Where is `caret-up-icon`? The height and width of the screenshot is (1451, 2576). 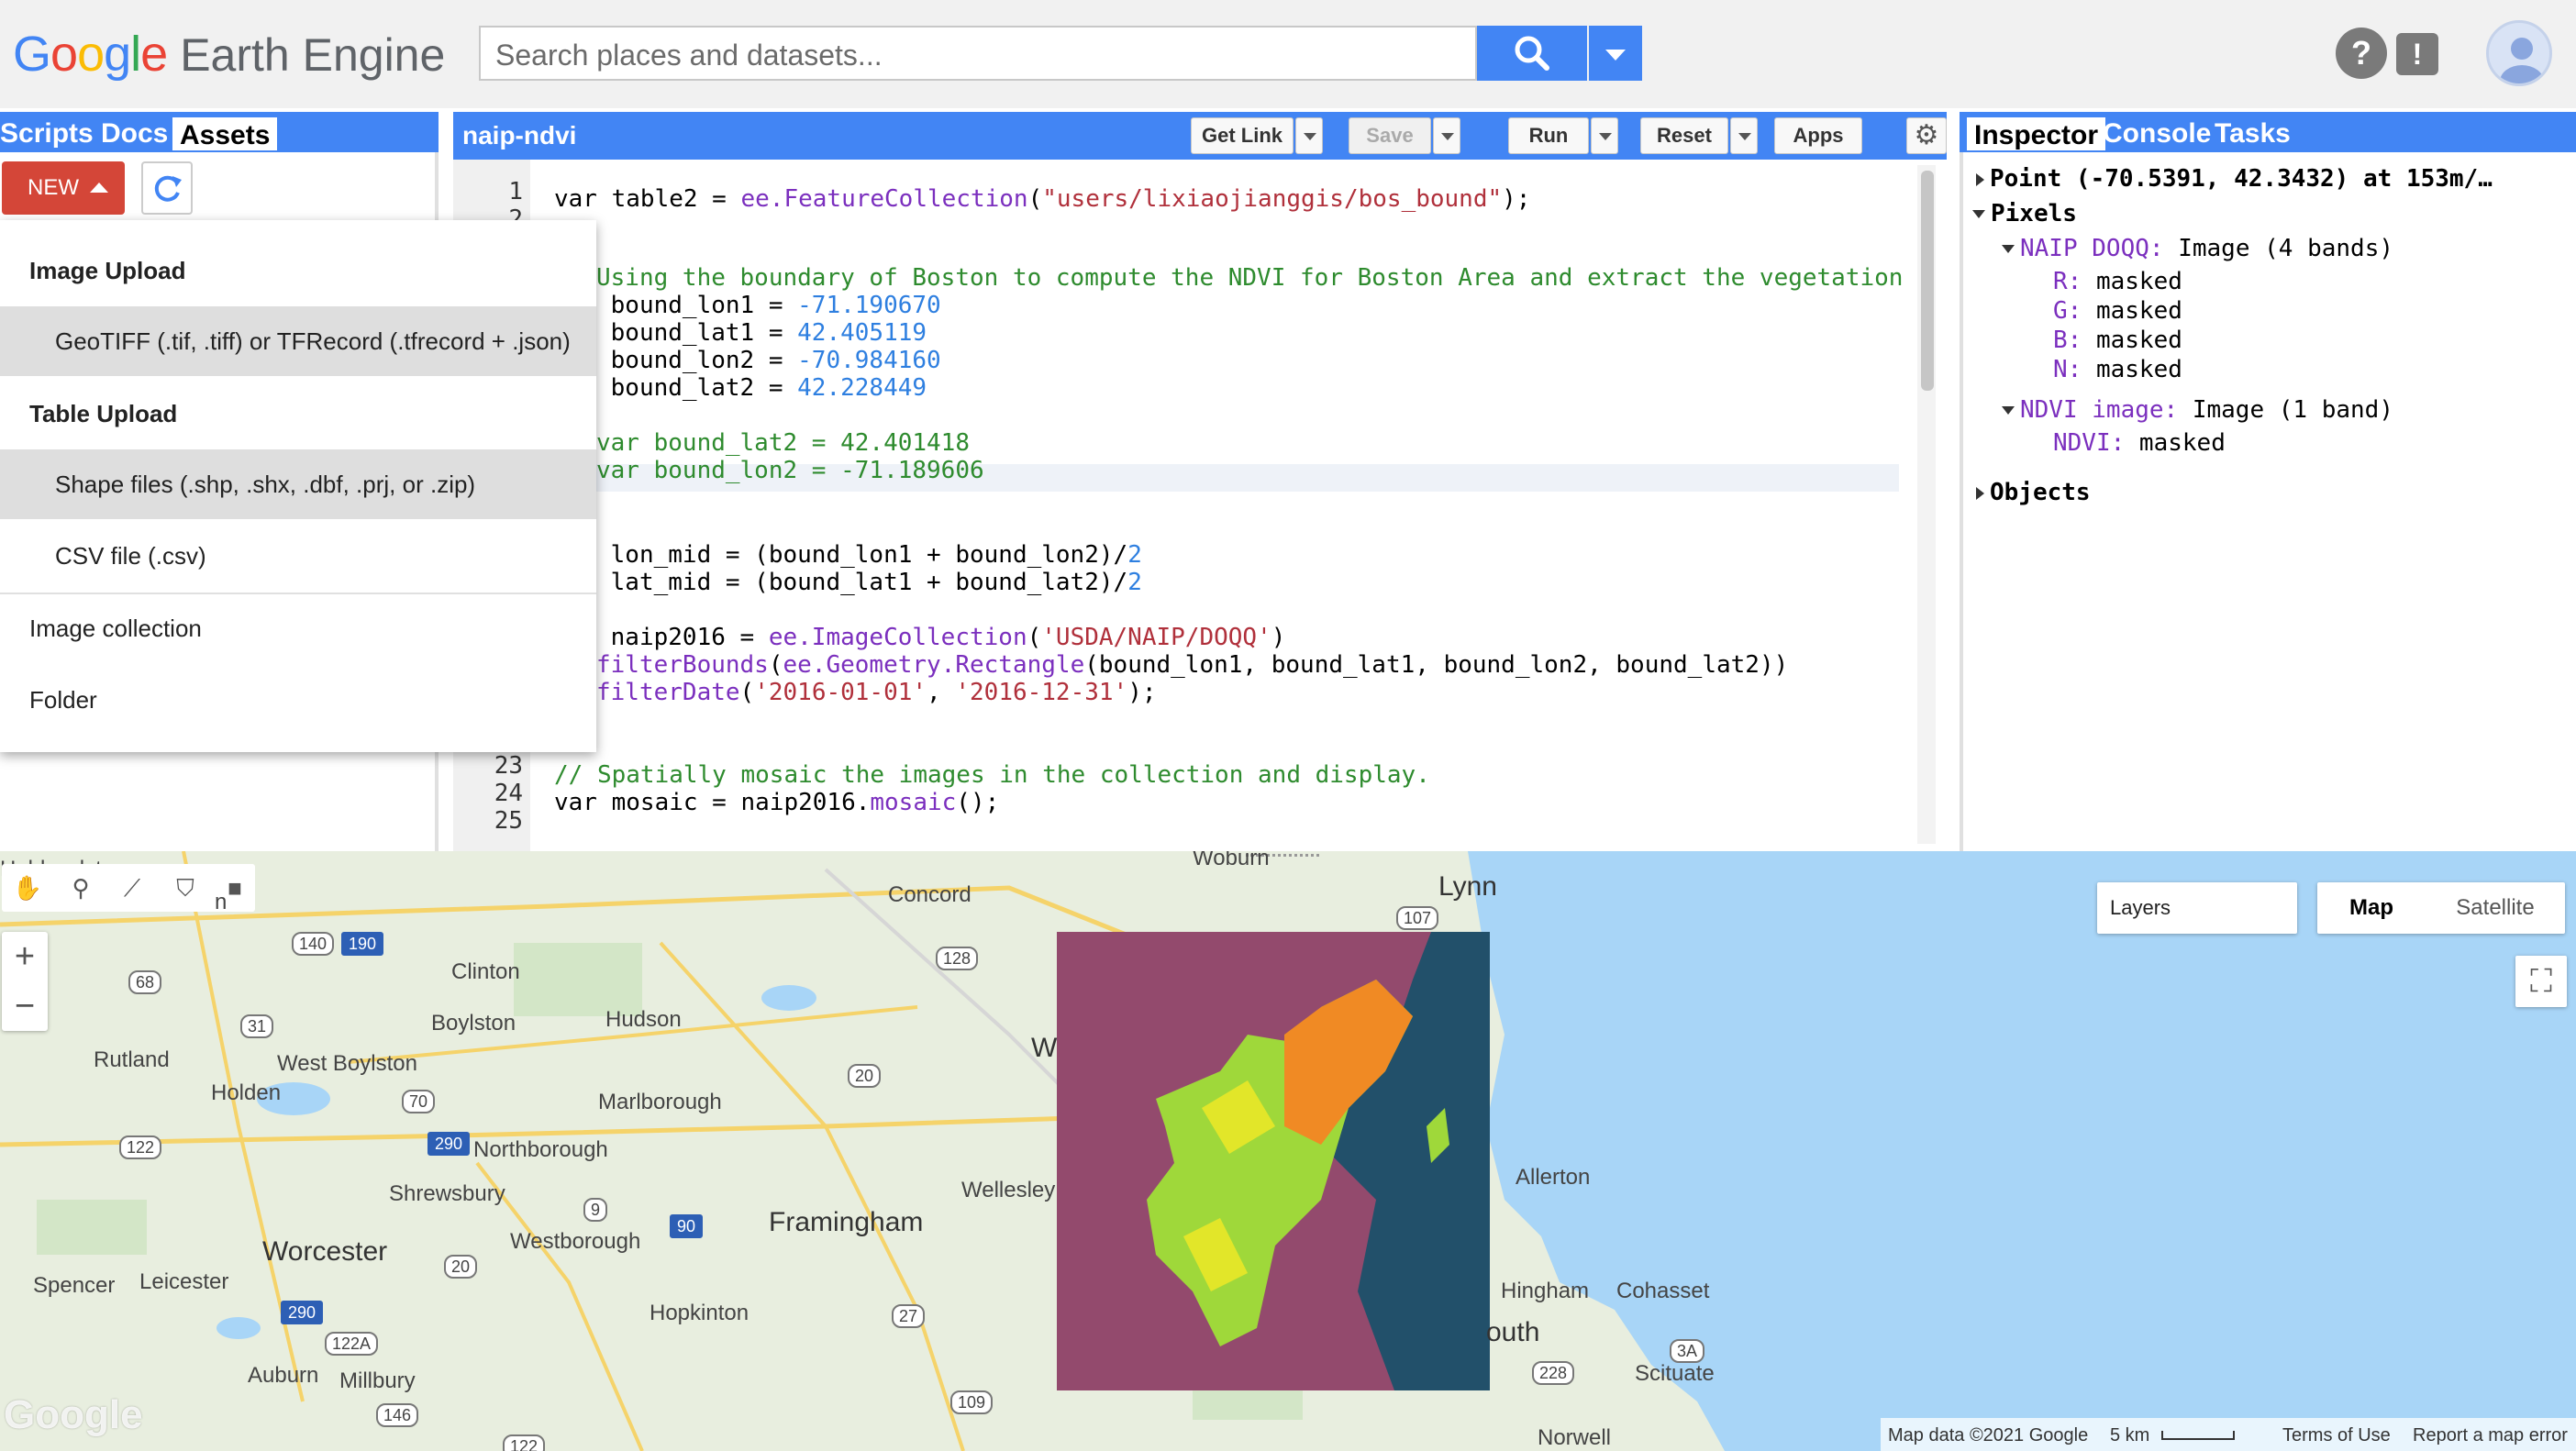 caret-up-icon is located at coordinates (99, 188).